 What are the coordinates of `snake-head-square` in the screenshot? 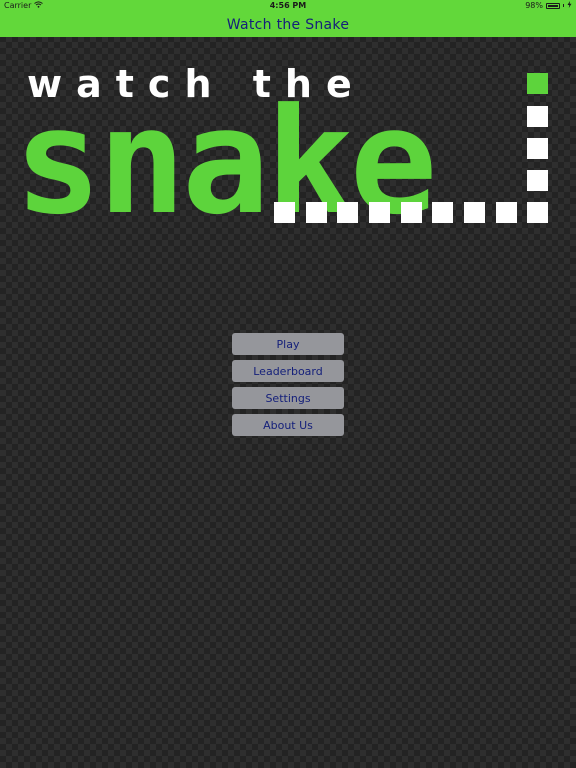 It's located at (537, 83).